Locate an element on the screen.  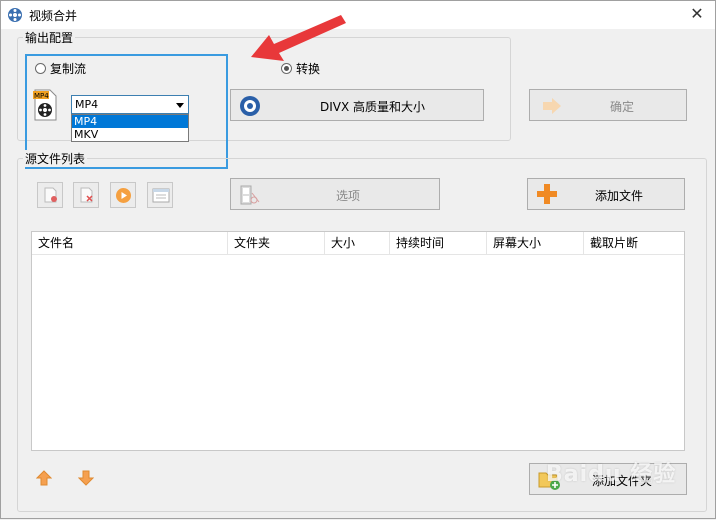
column-header-folder: 文件夹 is located at coordinates (276, 243).